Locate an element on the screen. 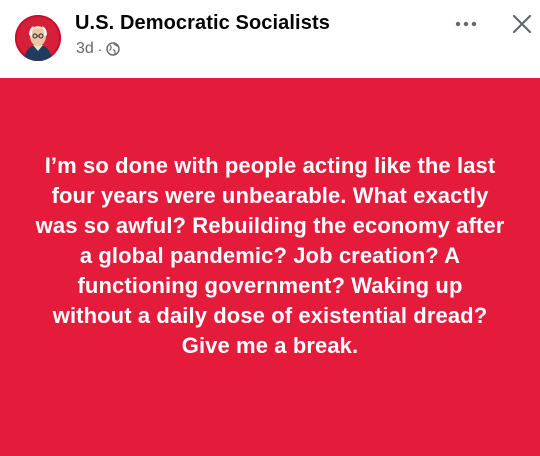 The width and height of the screenshot is (540, 456). more-horizontal-icon is located at coordinates (466, 24).